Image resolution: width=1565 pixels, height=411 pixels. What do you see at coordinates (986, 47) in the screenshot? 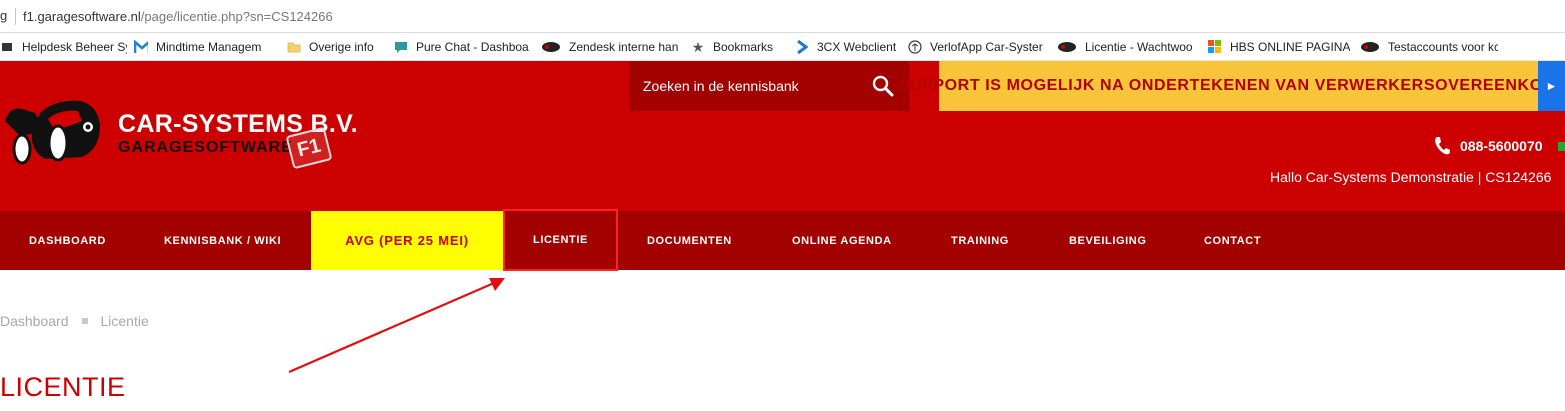
I see `bookmark-label: VerlofApp Car-Syster` at bounding box center [986, 47].